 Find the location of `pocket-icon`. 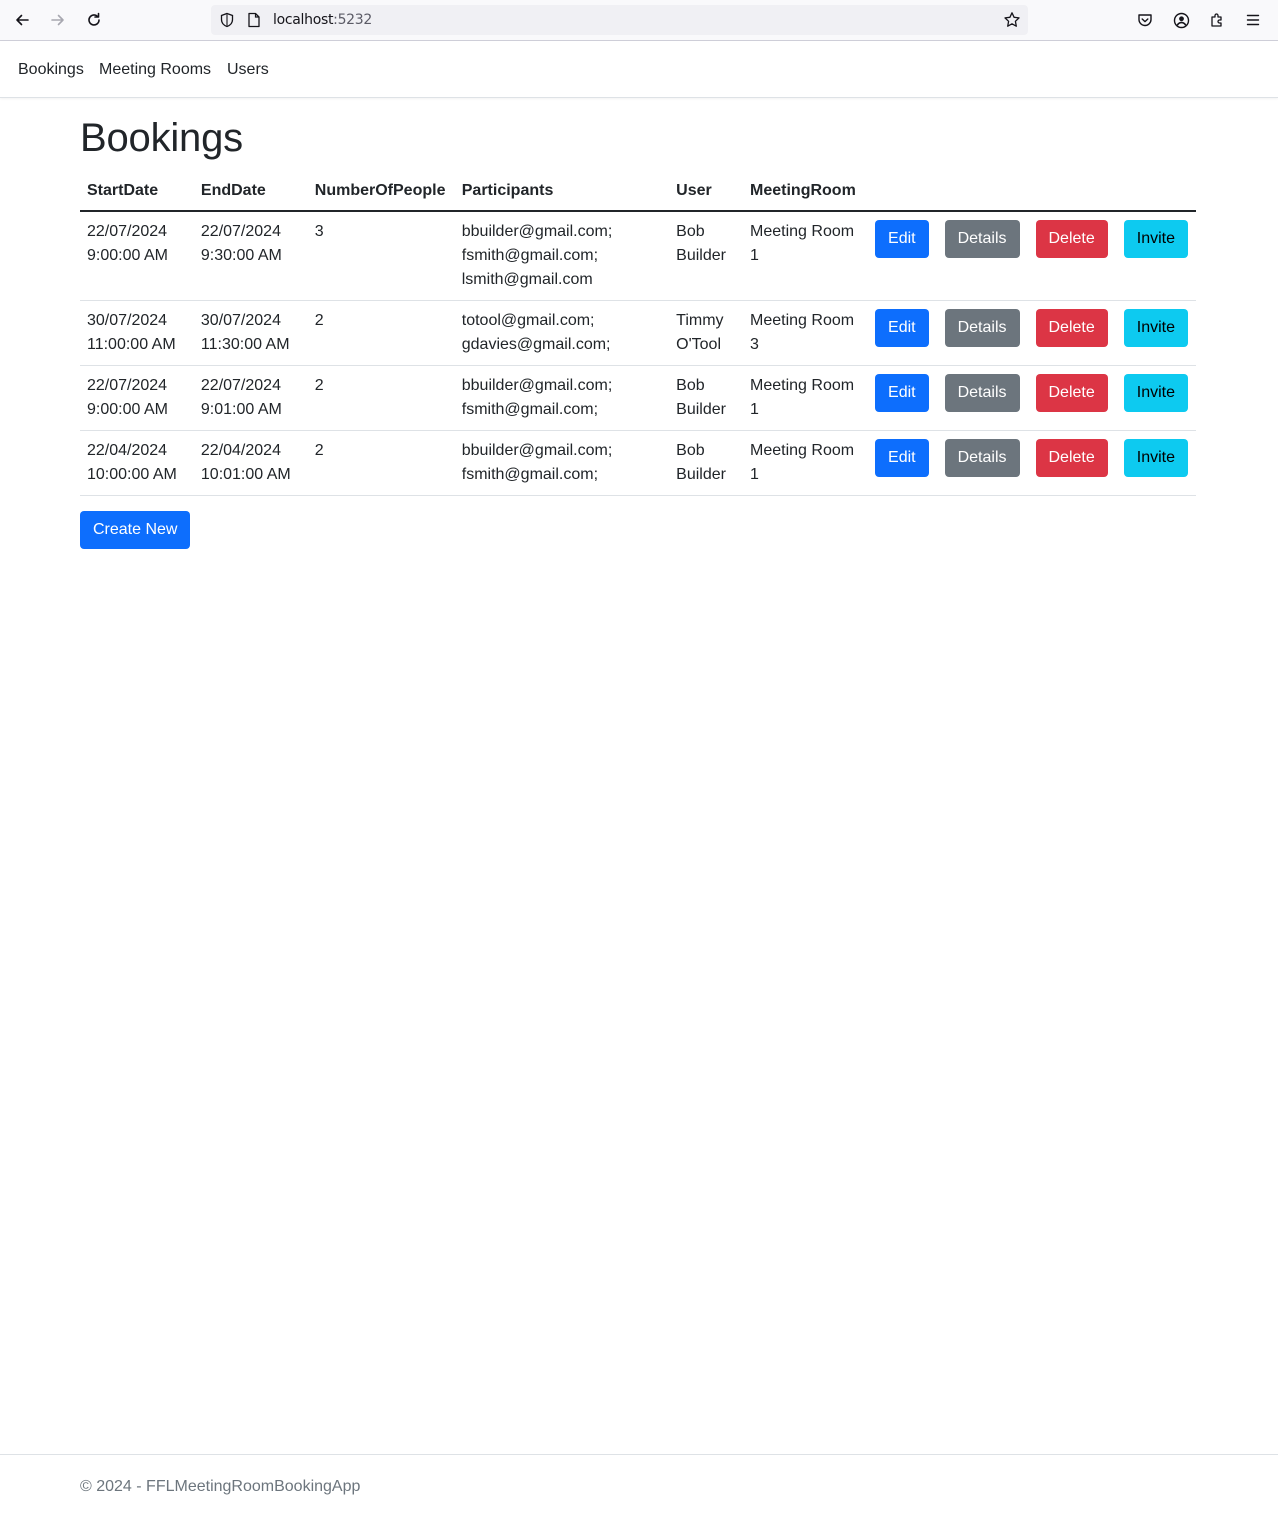

pocket-icon is located at coordinates (1145, 20).